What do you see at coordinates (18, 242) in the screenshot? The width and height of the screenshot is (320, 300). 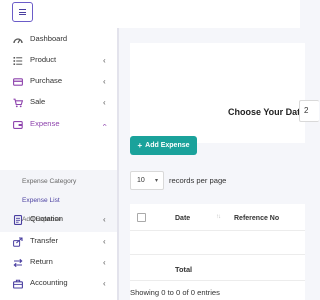 I see `share-icon` at bounding box center [18, 242].